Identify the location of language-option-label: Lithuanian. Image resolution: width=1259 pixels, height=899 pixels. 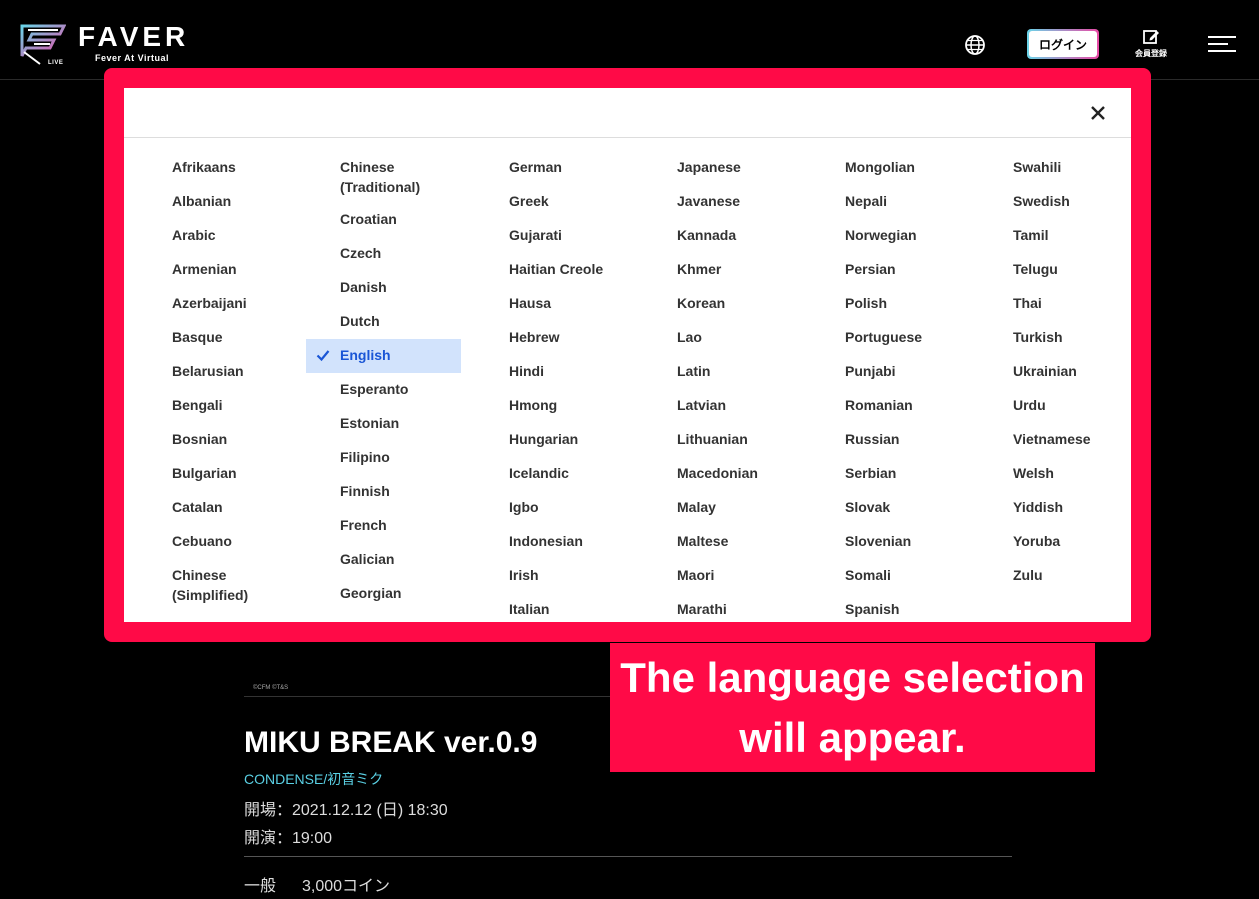
(712, 439).